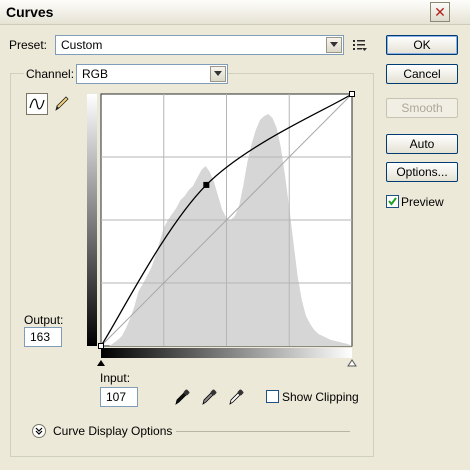 The width and height of the screenshot is (470, 470). I want to click on chevron-double-down-icon, so click(39, 431).